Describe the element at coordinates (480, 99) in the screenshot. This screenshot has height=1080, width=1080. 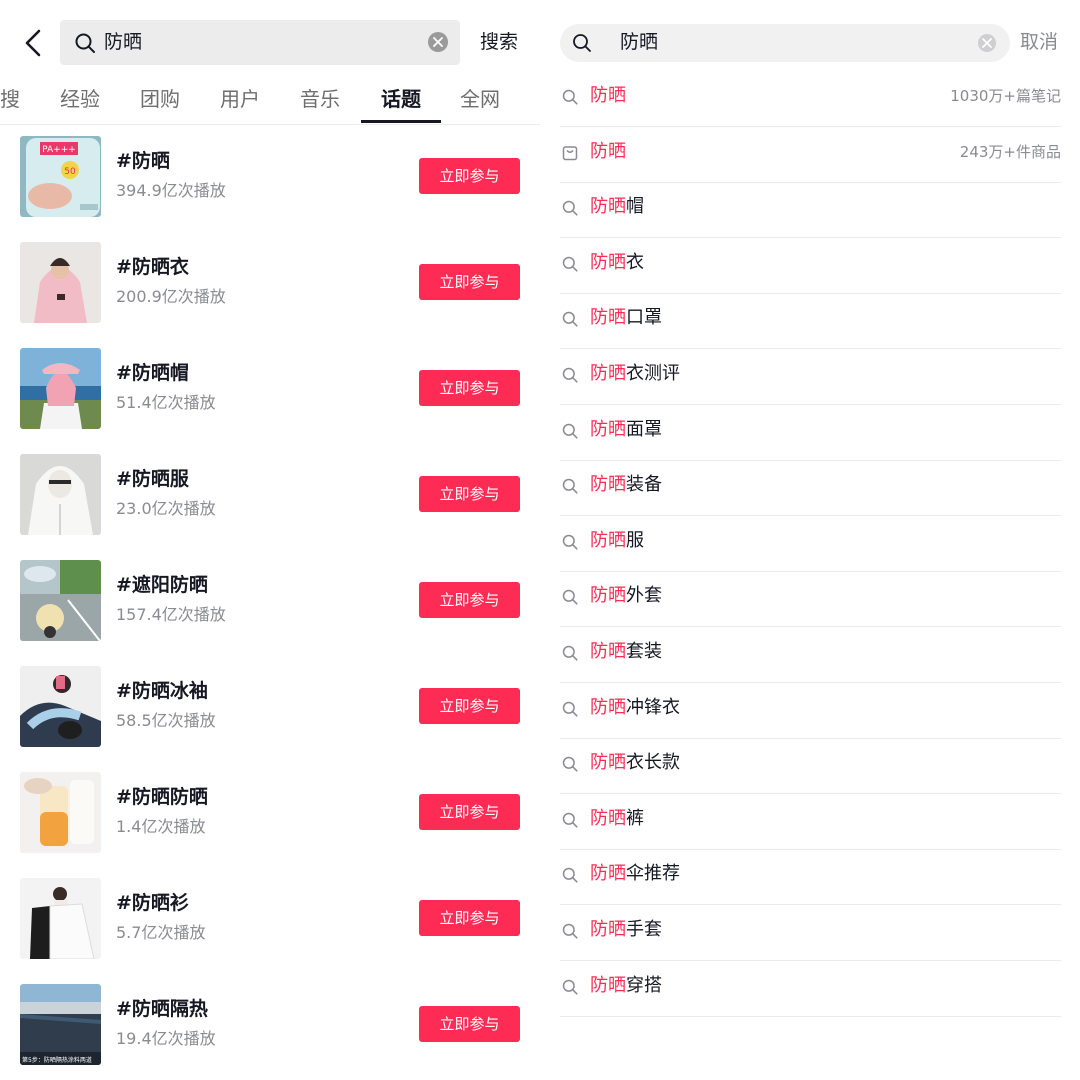
I see `tab-all-web: 全网` at that location.